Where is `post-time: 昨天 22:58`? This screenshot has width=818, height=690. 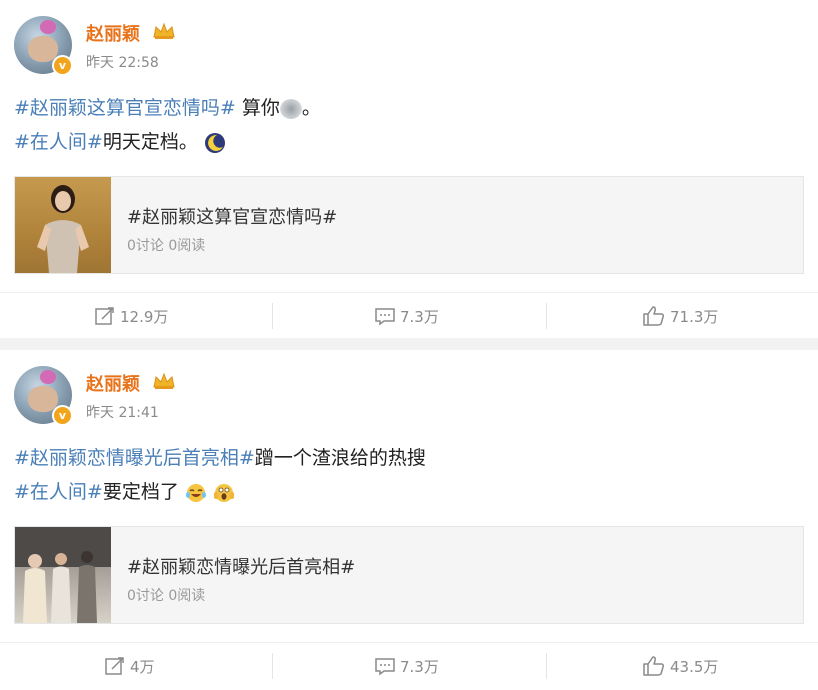
post-time: 昨天 22:58 is located at coordinates (122, 63).